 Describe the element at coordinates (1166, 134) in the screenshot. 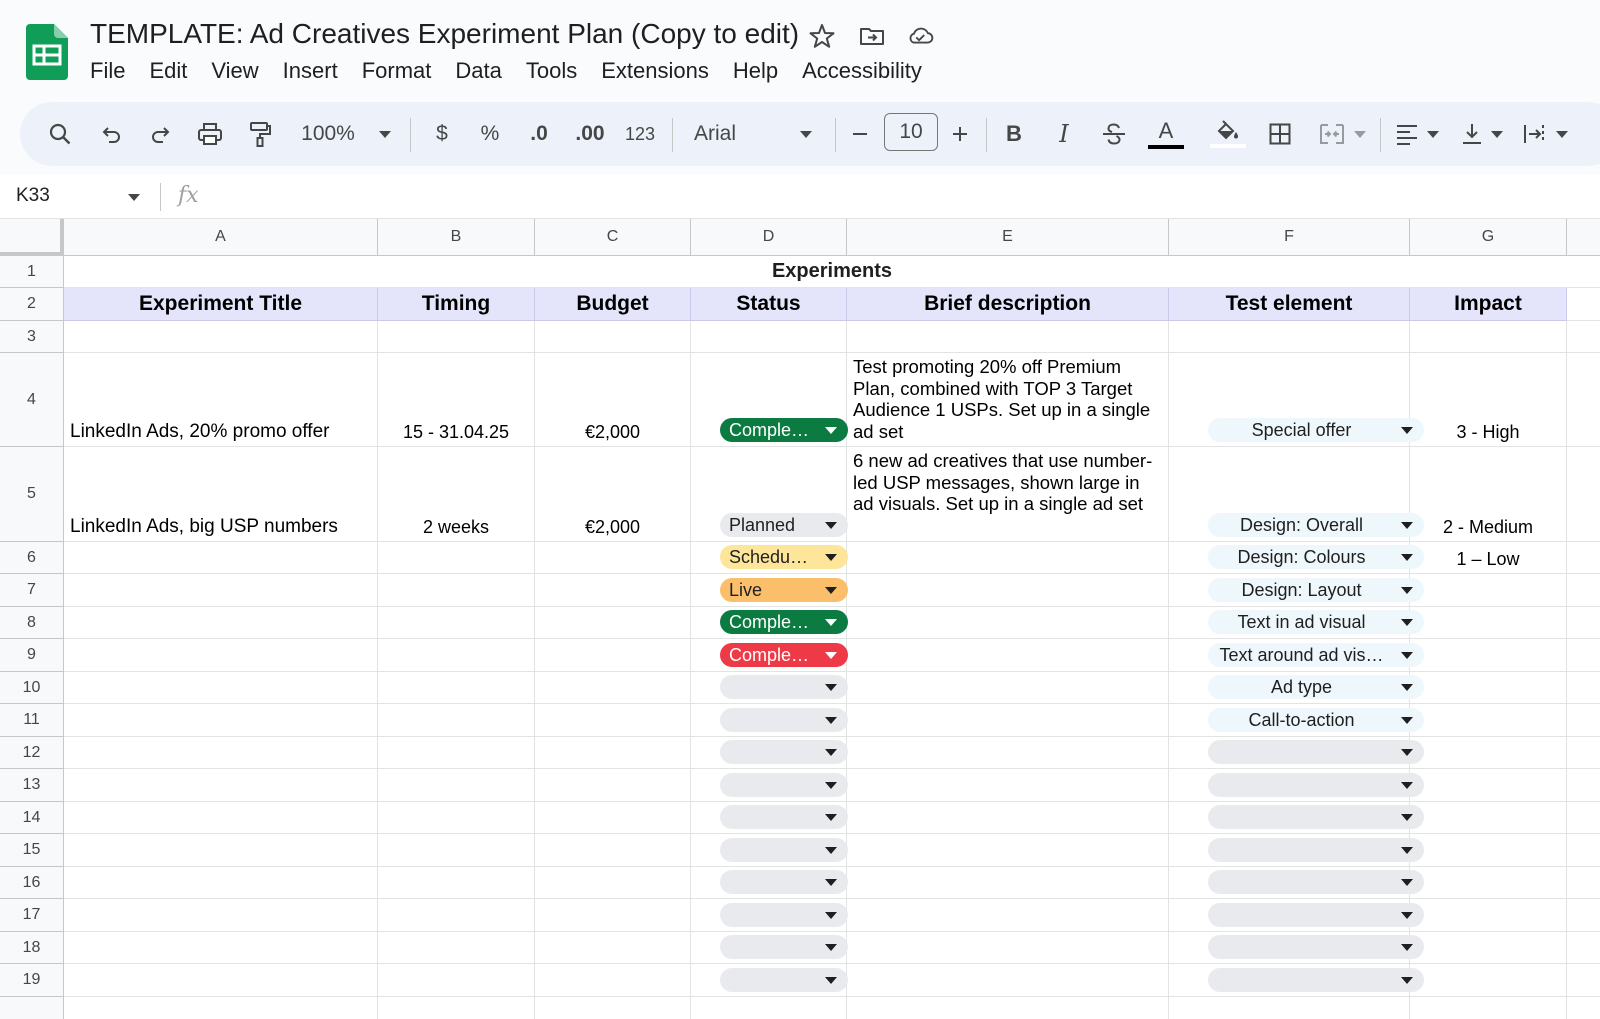

I see `text-color-button: A` at that location.